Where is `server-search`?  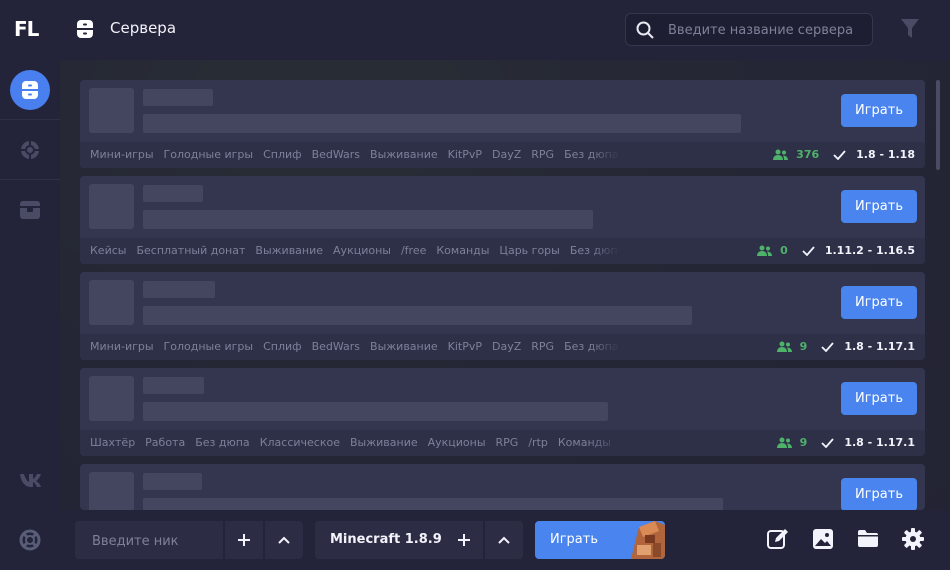
server-search is located at coordinates (749, 30).